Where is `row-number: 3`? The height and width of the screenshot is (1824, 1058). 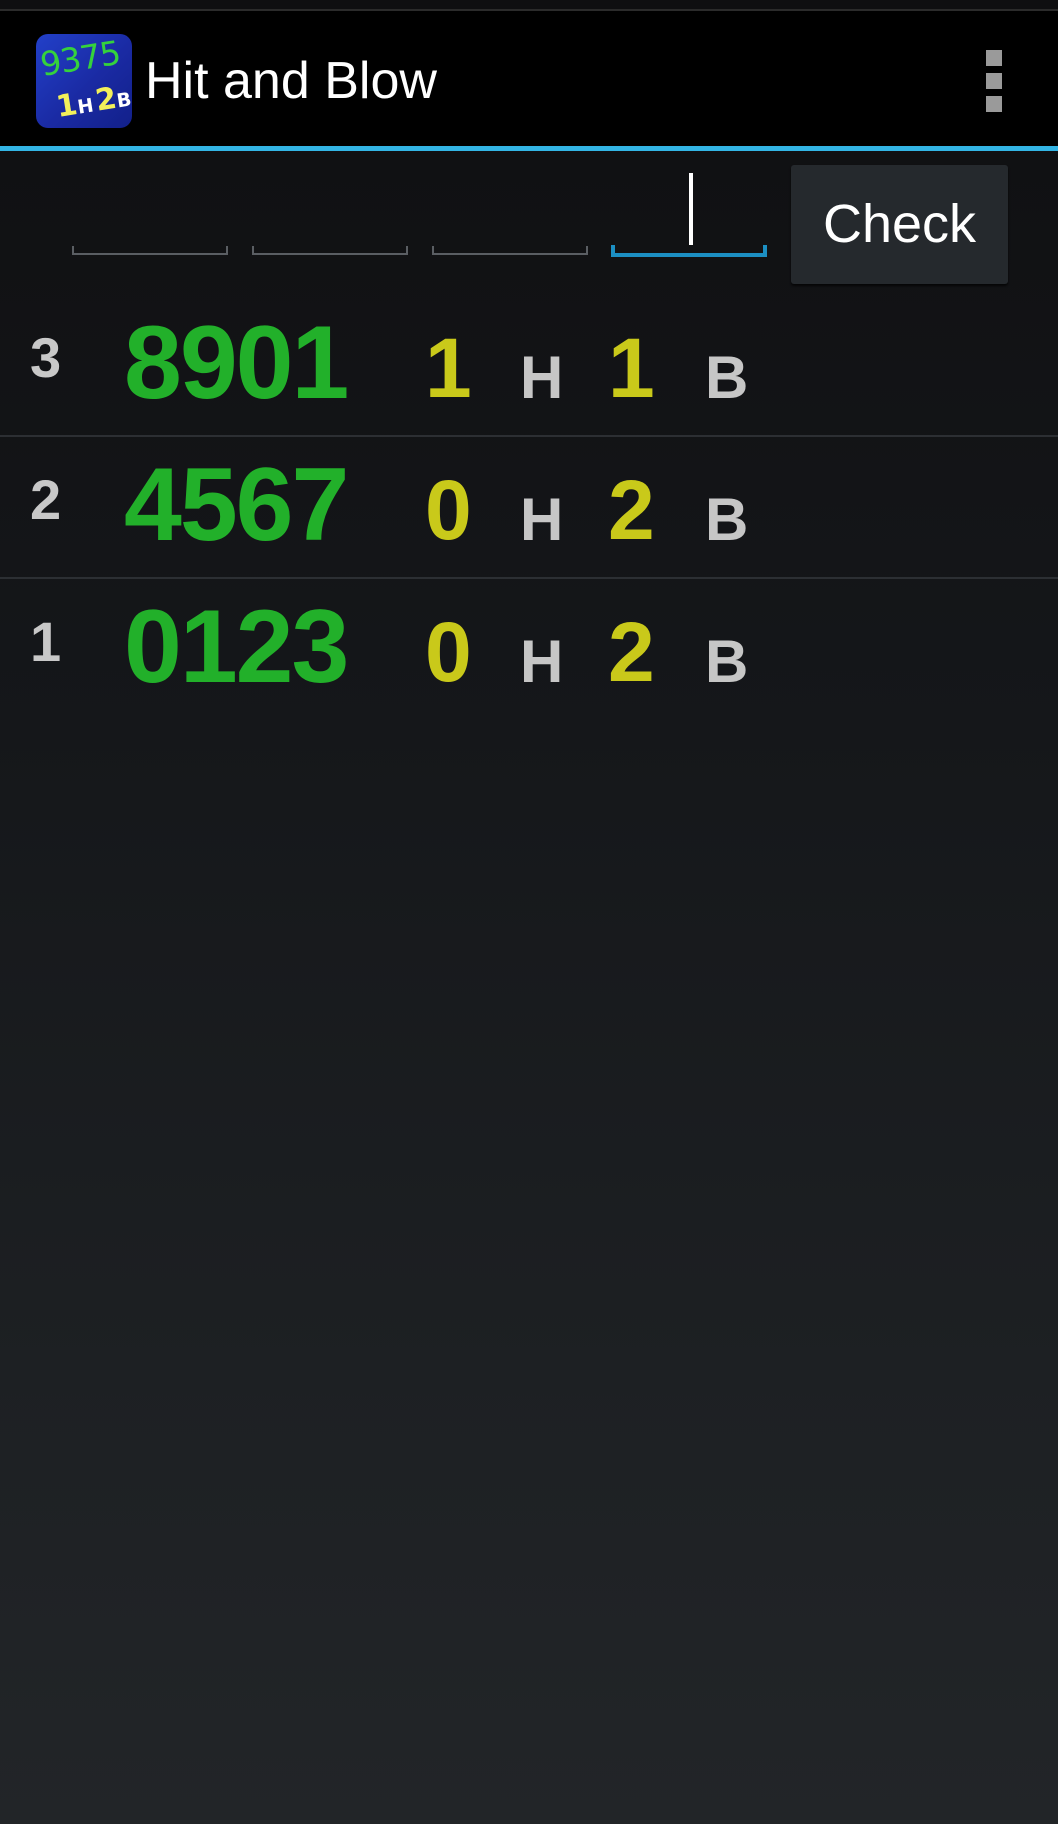 row-number: 3 is located at coordinates (46, 357).